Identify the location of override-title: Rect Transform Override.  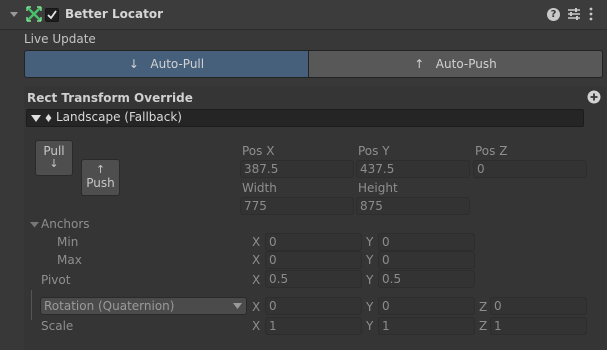
(110, 98).